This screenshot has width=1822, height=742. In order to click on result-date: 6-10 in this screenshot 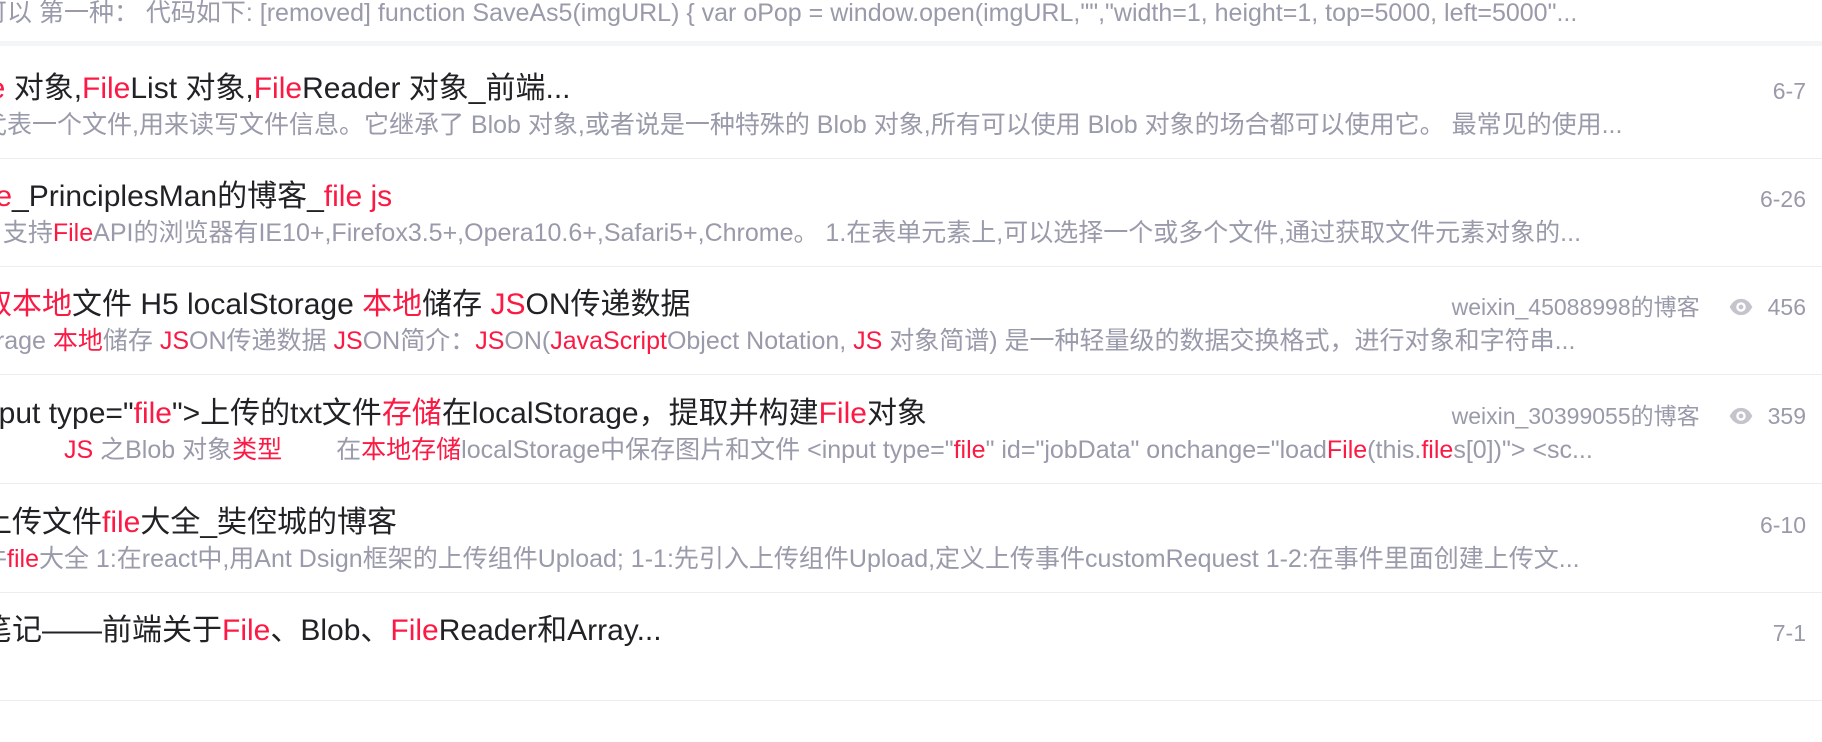, I will do `click(1782, 525)`.